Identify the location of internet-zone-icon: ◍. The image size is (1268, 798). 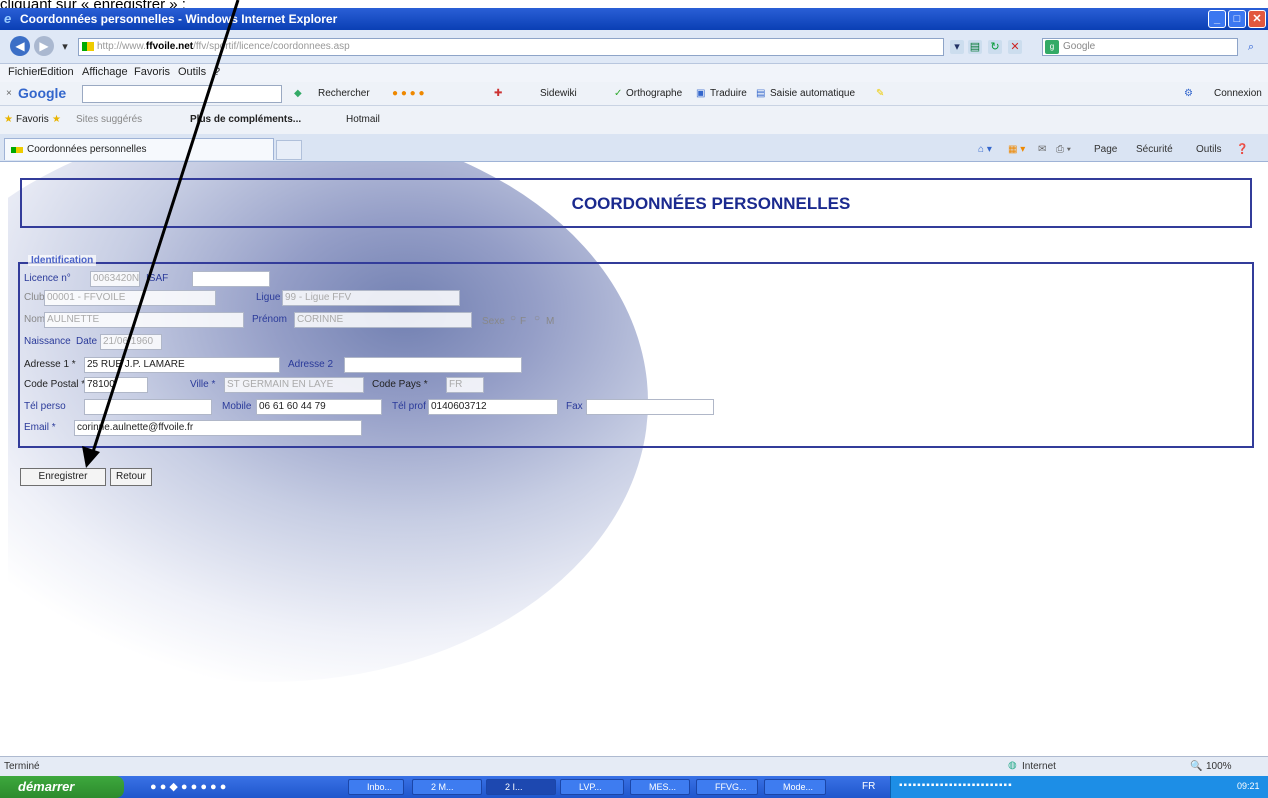
(1012, 765).